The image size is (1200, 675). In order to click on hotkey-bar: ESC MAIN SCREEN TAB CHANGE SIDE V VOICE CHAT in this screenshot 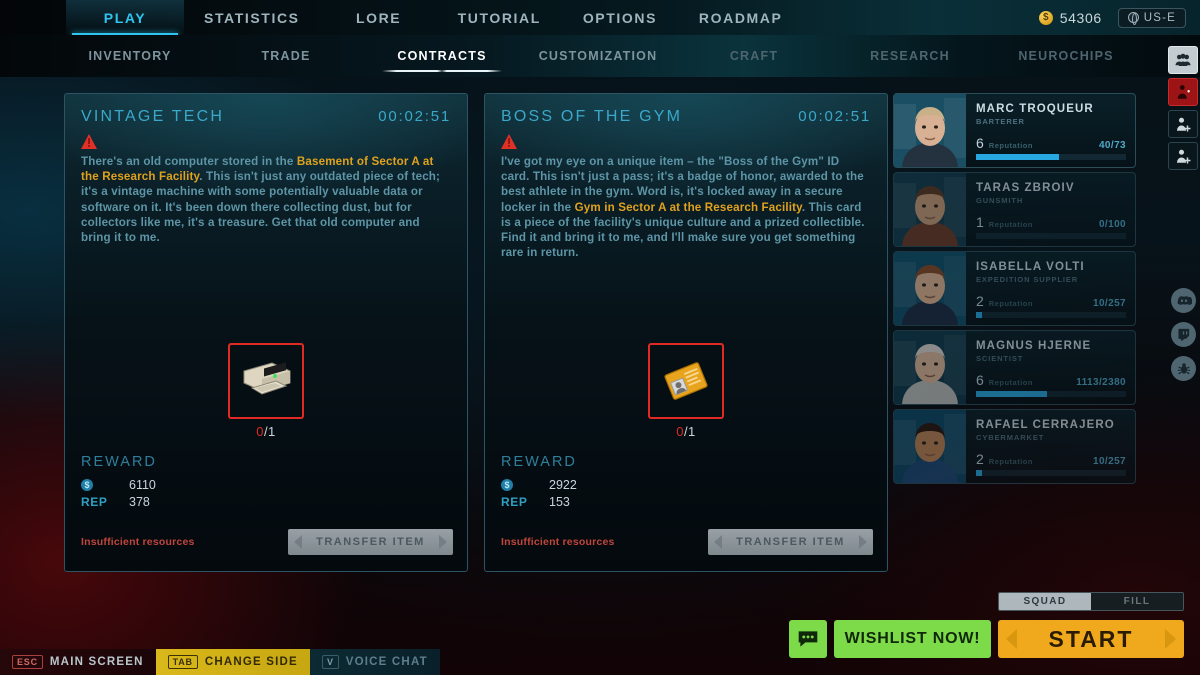, I will do `click(220, 662)`.